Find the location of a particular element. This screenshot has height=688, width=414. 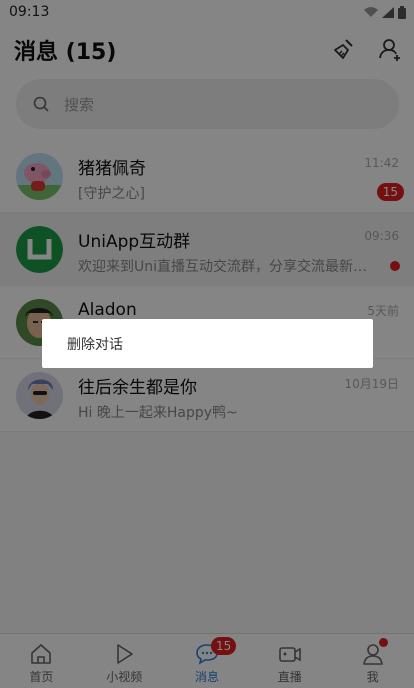

delete-conversation-button: 删除对话 is located at coordinates (95, 344).